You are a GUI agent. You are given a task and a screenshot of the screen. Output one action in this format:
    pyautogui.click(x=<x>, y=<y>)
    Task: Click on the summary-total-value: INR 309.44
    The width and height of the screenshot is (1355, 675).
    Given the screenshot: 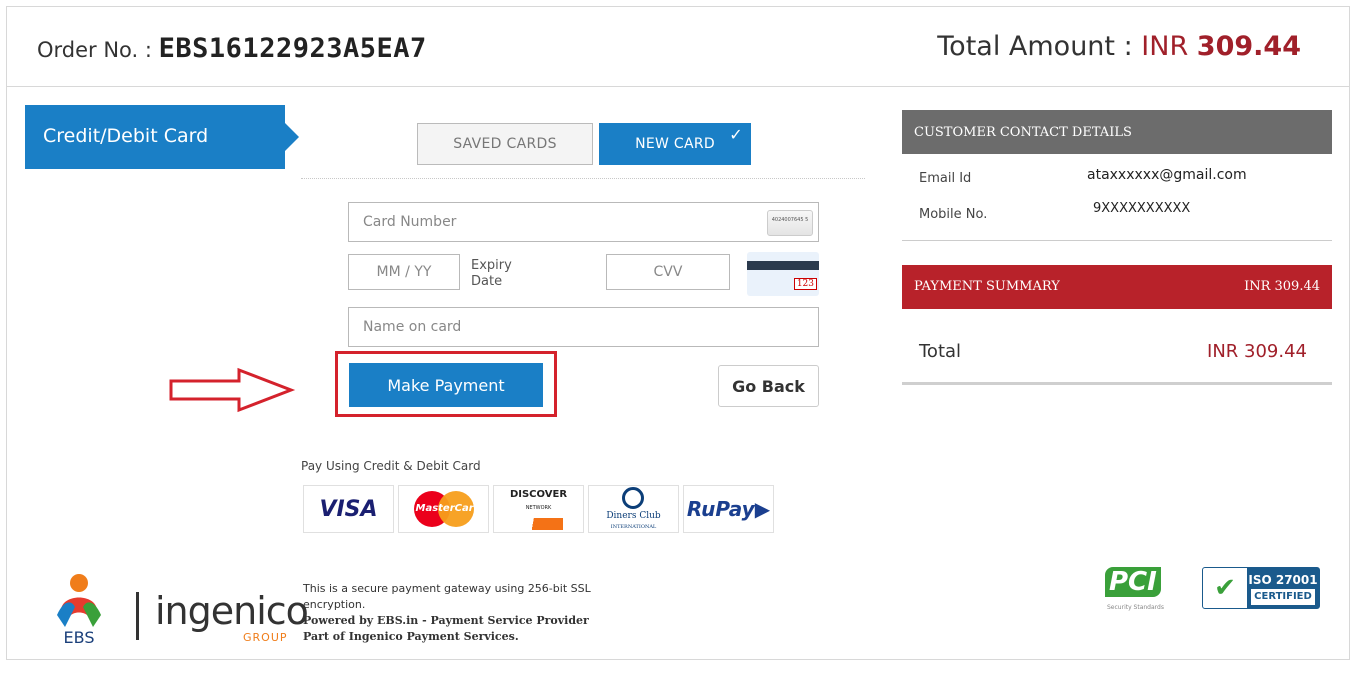 What is the action you would take?
    pyautogui.click(x=1257, y=351)
    